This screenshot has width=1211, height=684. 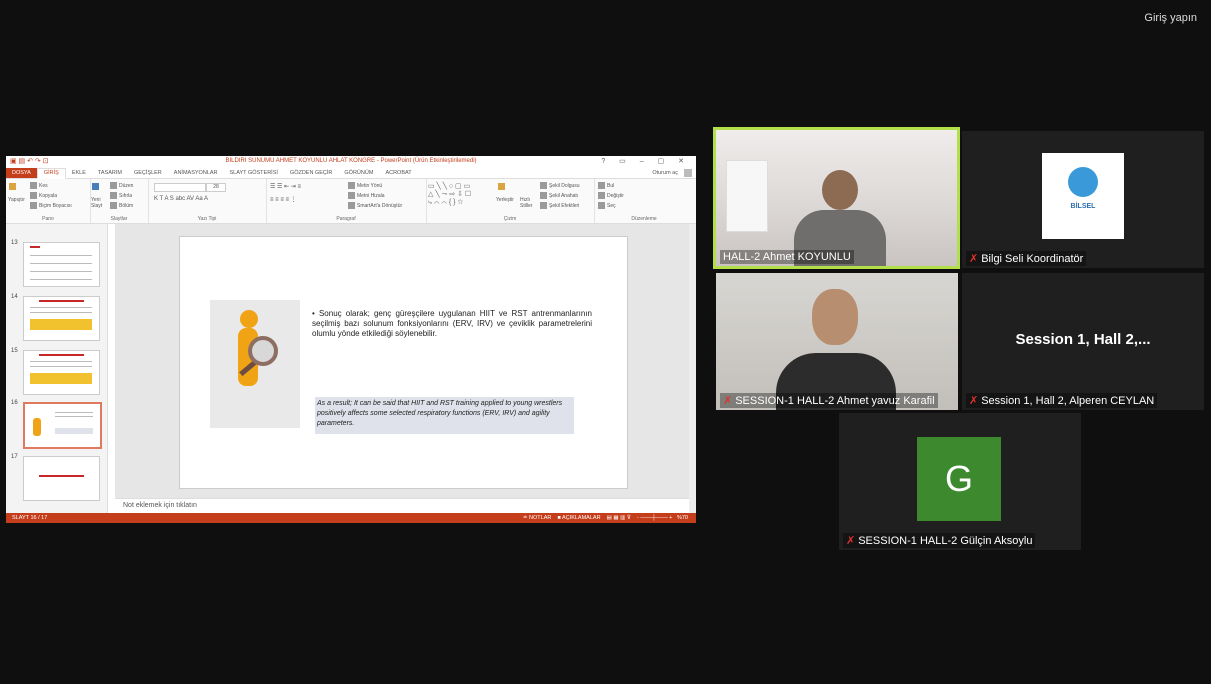 I want to click on shapes-gallery: ▭ ╲ ╲ ○ ▢ ▭ △ ╲ ⇁ ⇨ ⇩ ☐ ⤷ ⌒ ⌒ { } ☆, so click(x=460, y=196).